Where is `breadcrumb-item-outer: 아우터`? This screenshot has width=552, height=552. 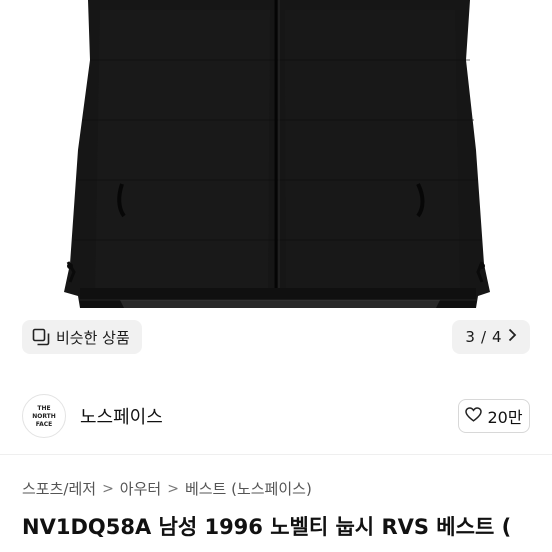
breadcrumb-item-outer: 아우터 is located at coordinates (140, 488).